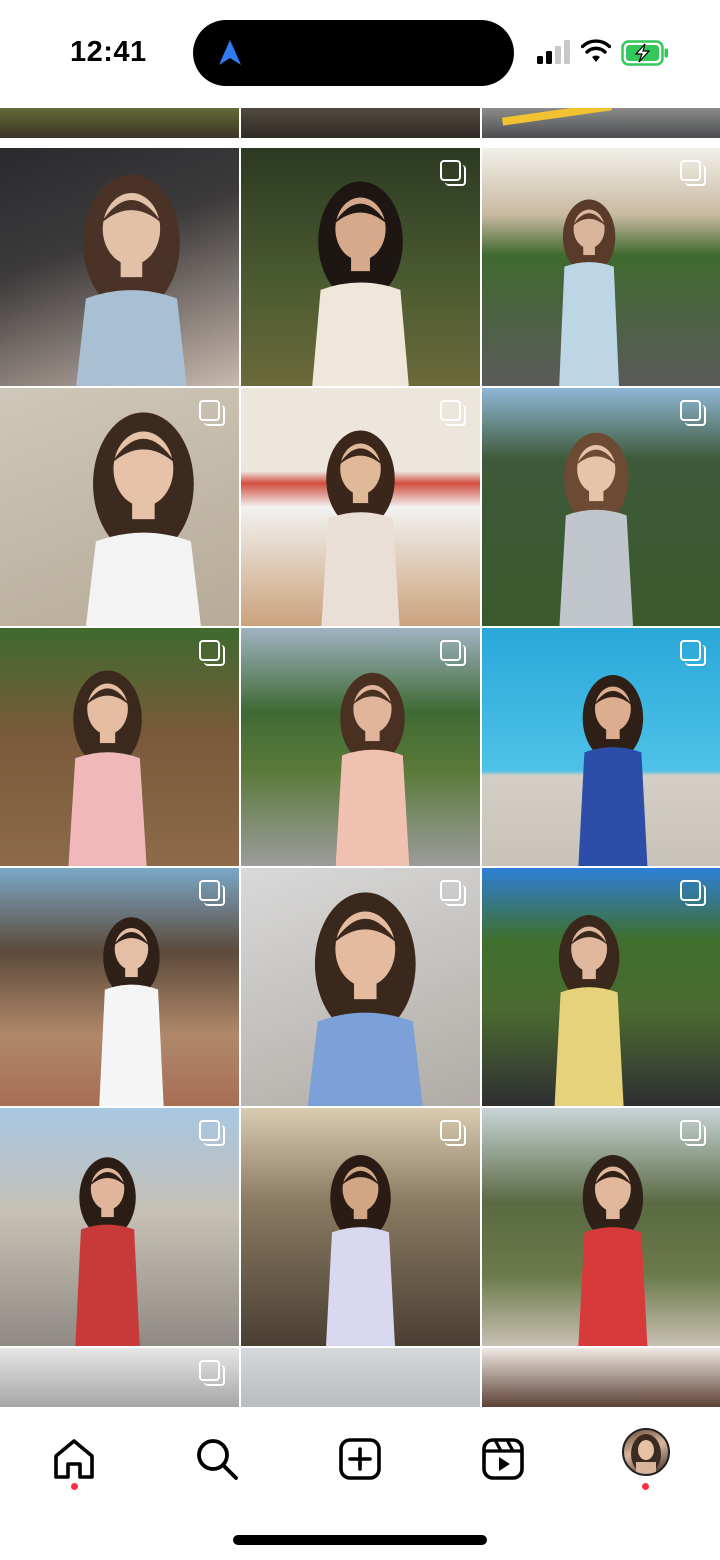  I want to click on post-tile-porch-bench, so click(119, 747).